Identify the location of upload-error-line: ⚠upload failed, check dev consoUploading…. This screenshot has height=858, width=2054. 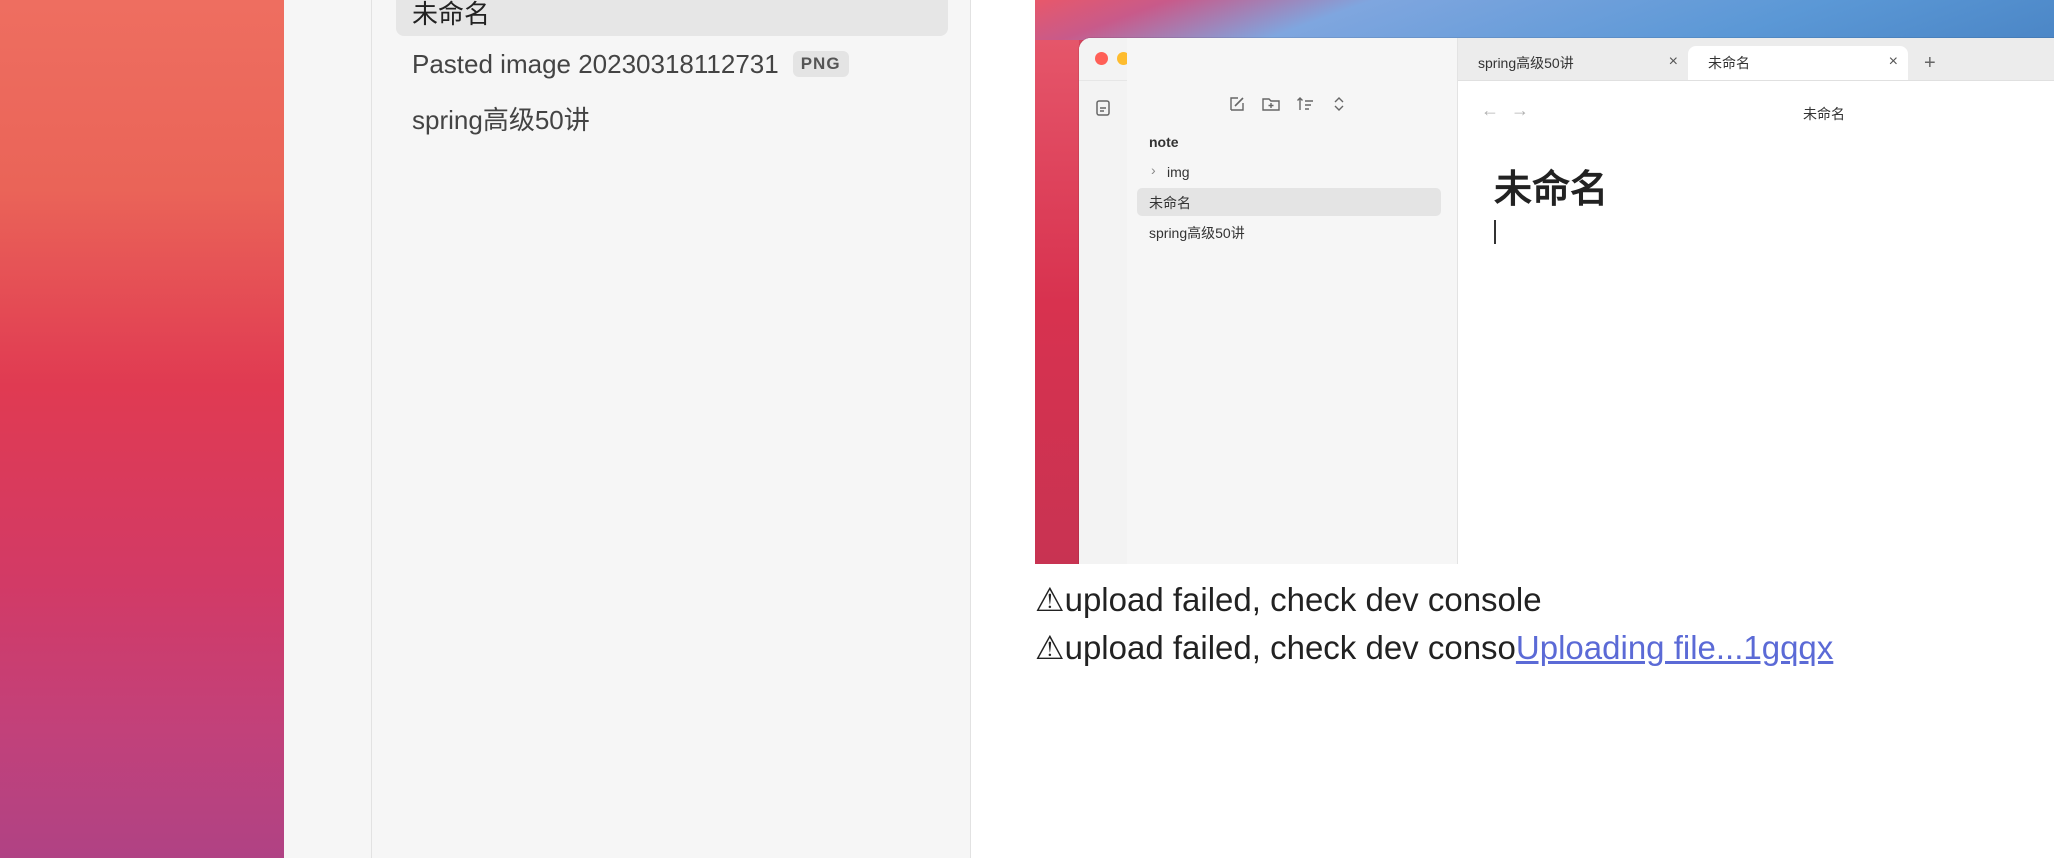
(1434, 647).